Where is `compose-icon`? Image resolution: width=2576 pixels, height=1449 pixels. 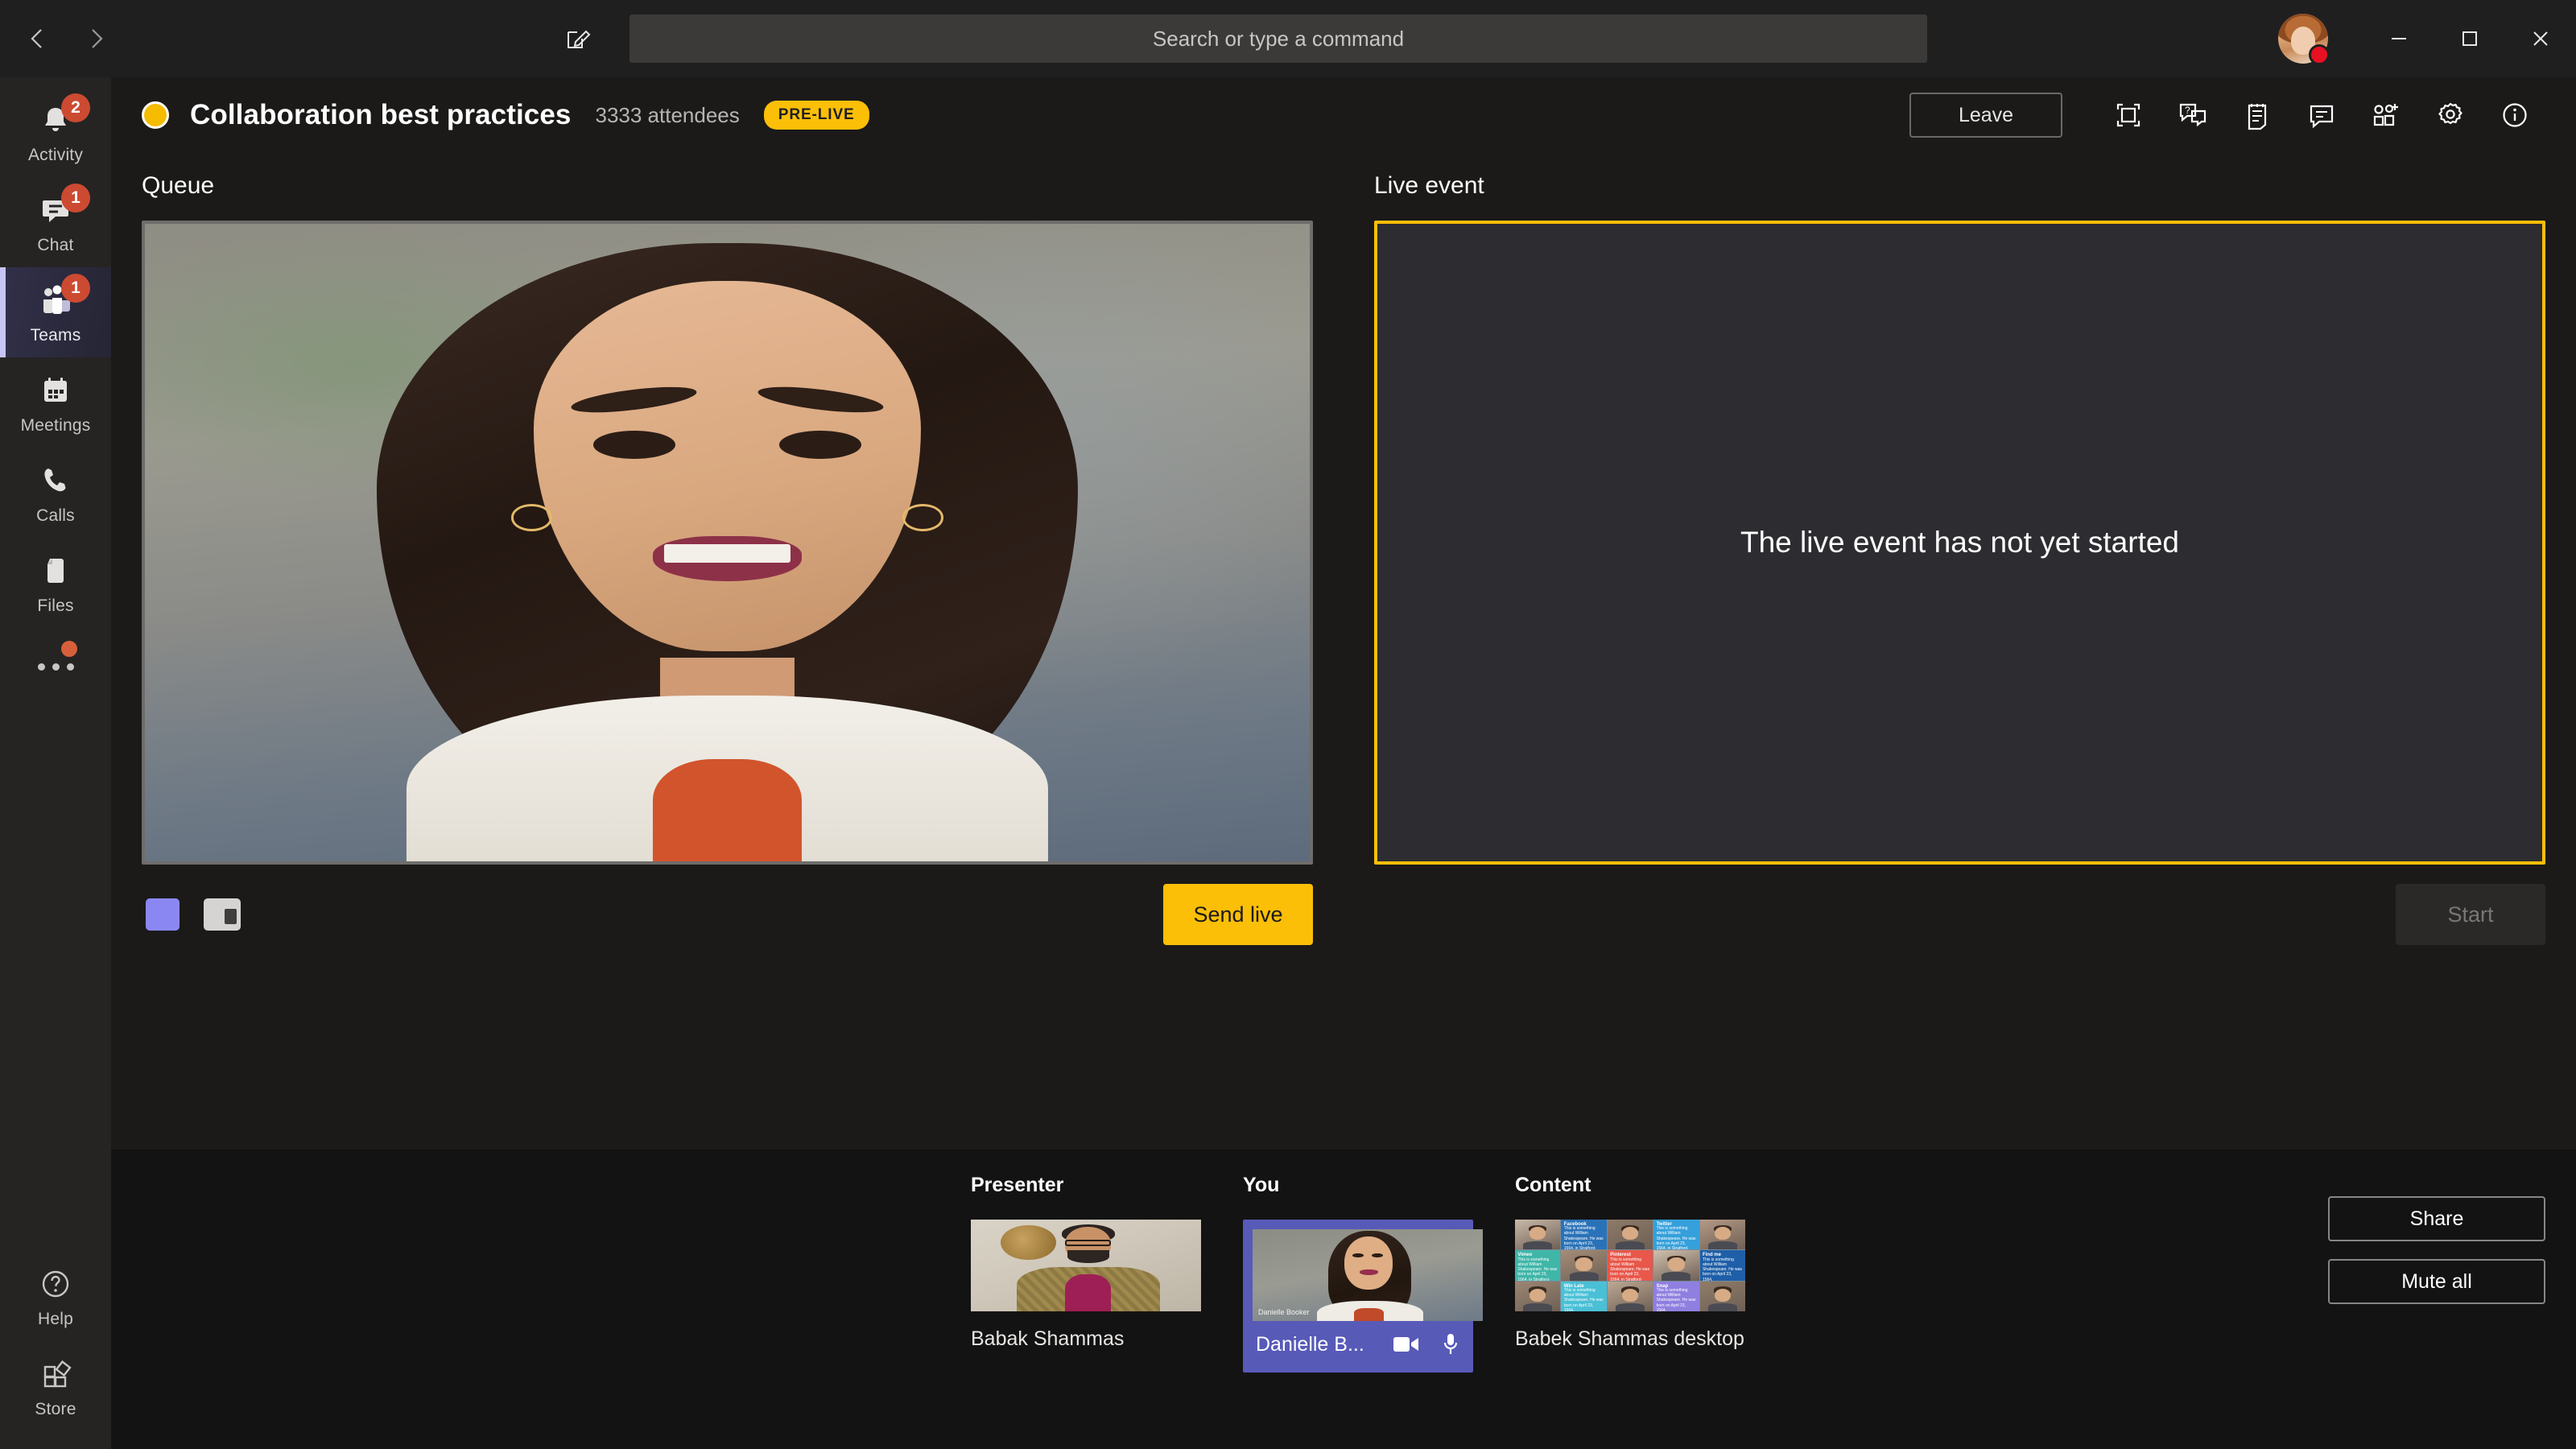
compose-icon is located at coordinates (577, 38).